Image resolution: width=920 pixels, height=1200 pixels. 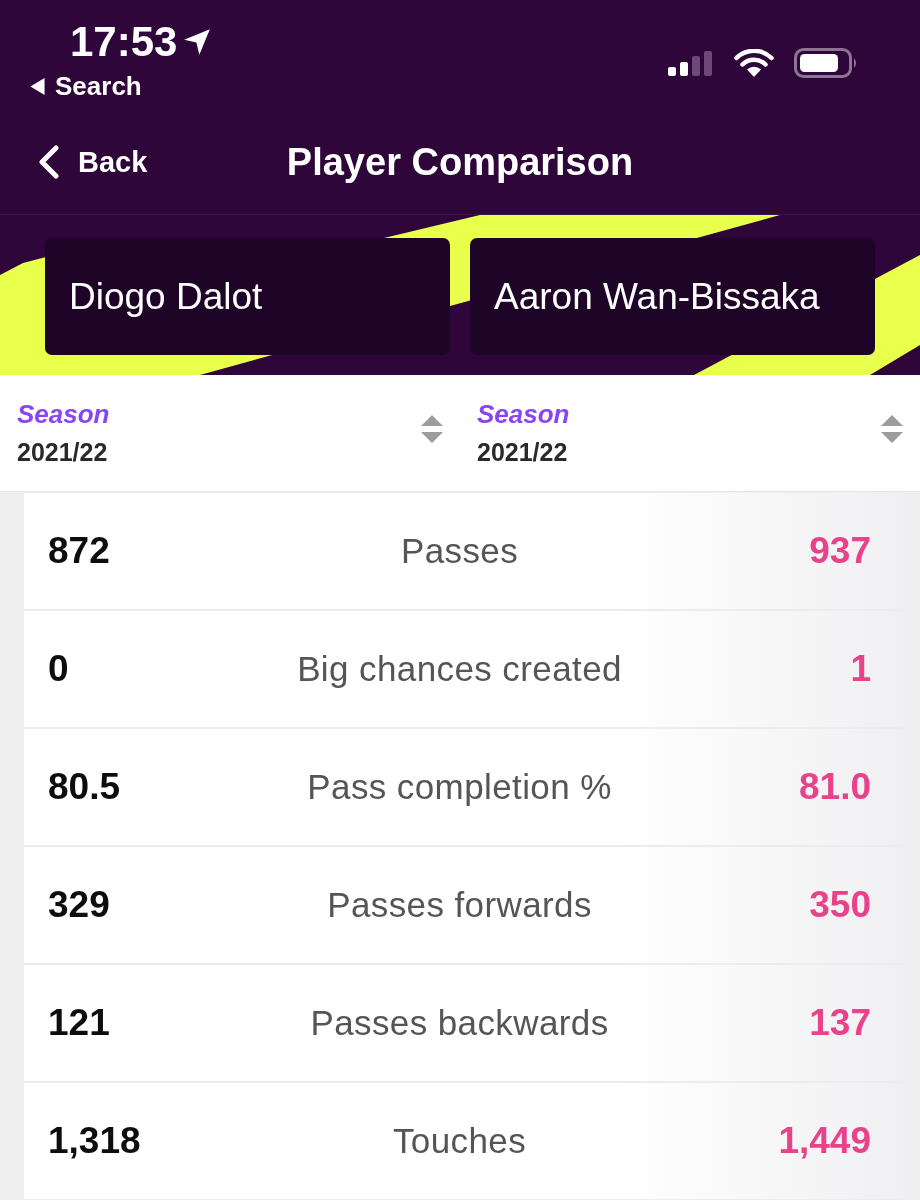 What do you see at coordinates (840, 551) in the screenshot?
I see `player-two-value: 937` at bounding box center [840, 551].